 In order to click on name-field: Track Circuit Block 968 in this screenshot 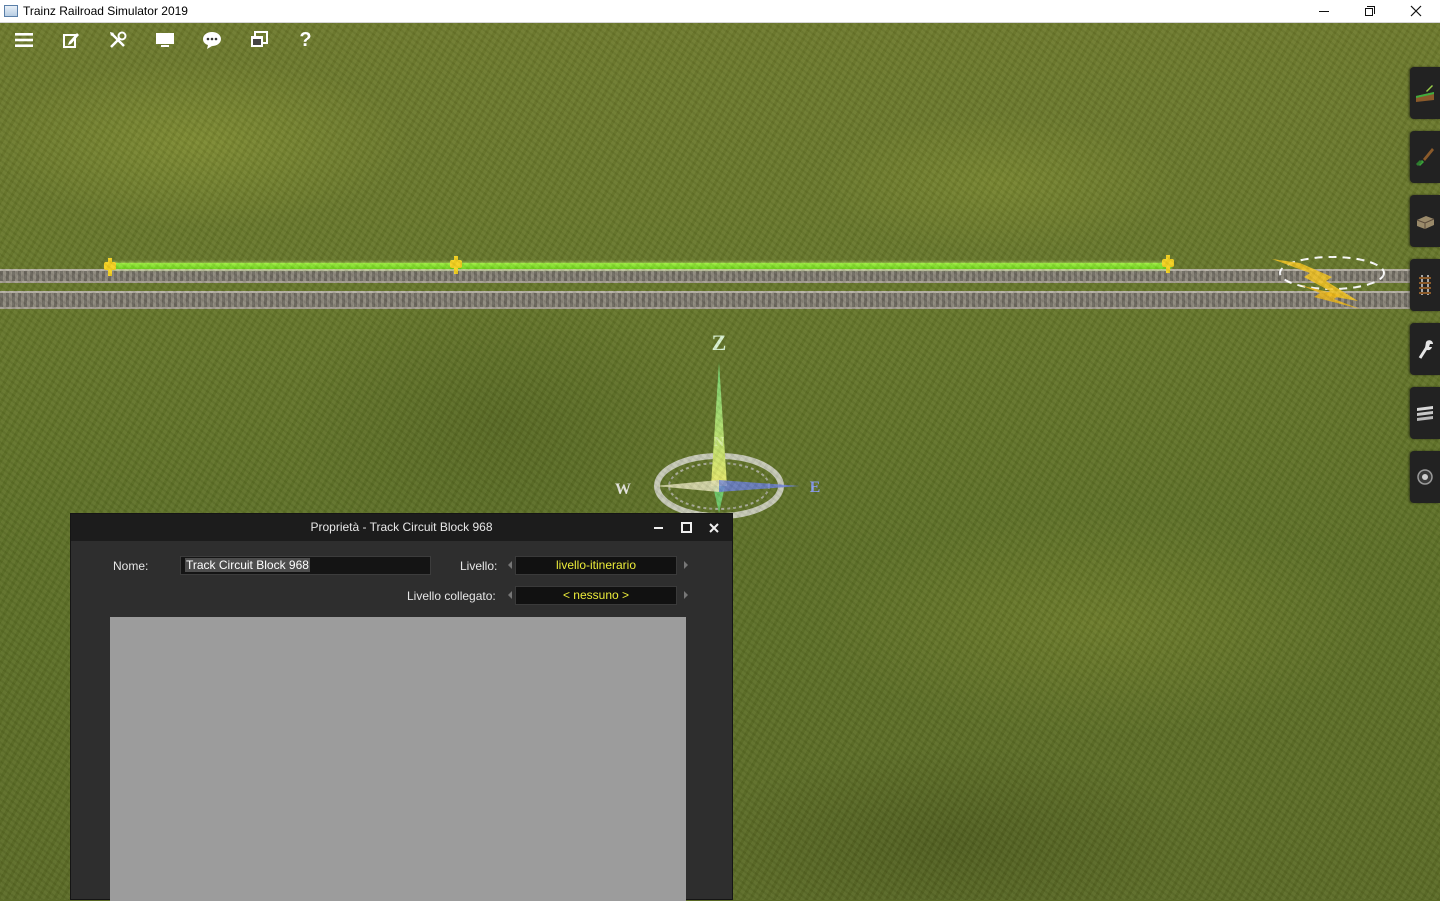, I will do `click(305, 565)`.